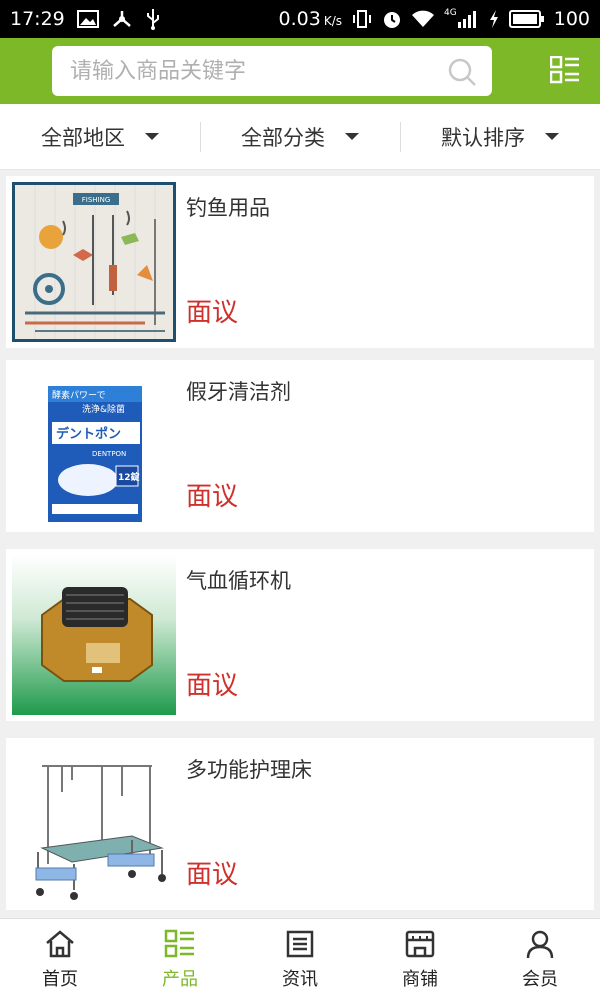  Describe the element at coordinates (96, 200) in the screenshot. I see `svg-text: FISHING` at that location.